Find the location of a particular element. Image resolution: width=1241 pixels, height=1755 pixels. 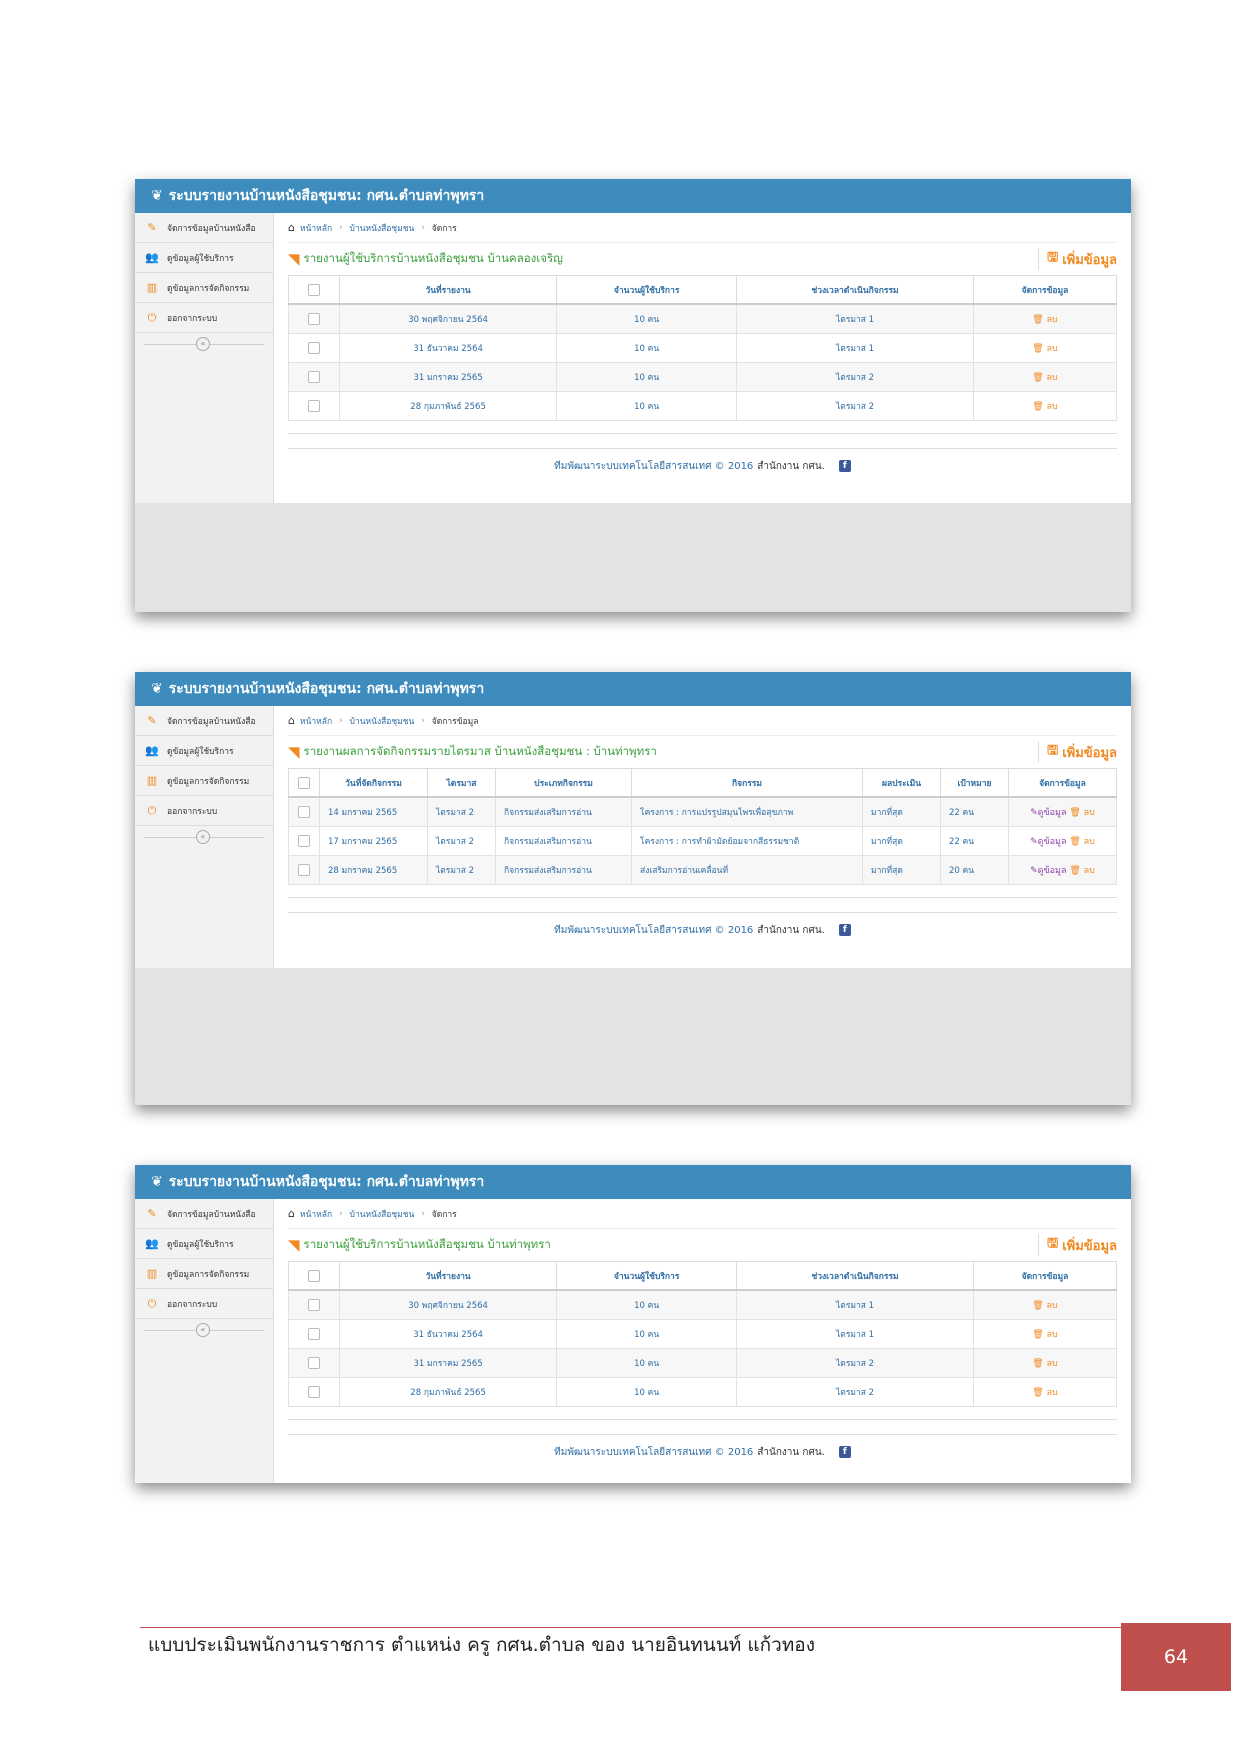

col-header: วันที่จัดกิจกรรม is located at coordinates (373, 783).